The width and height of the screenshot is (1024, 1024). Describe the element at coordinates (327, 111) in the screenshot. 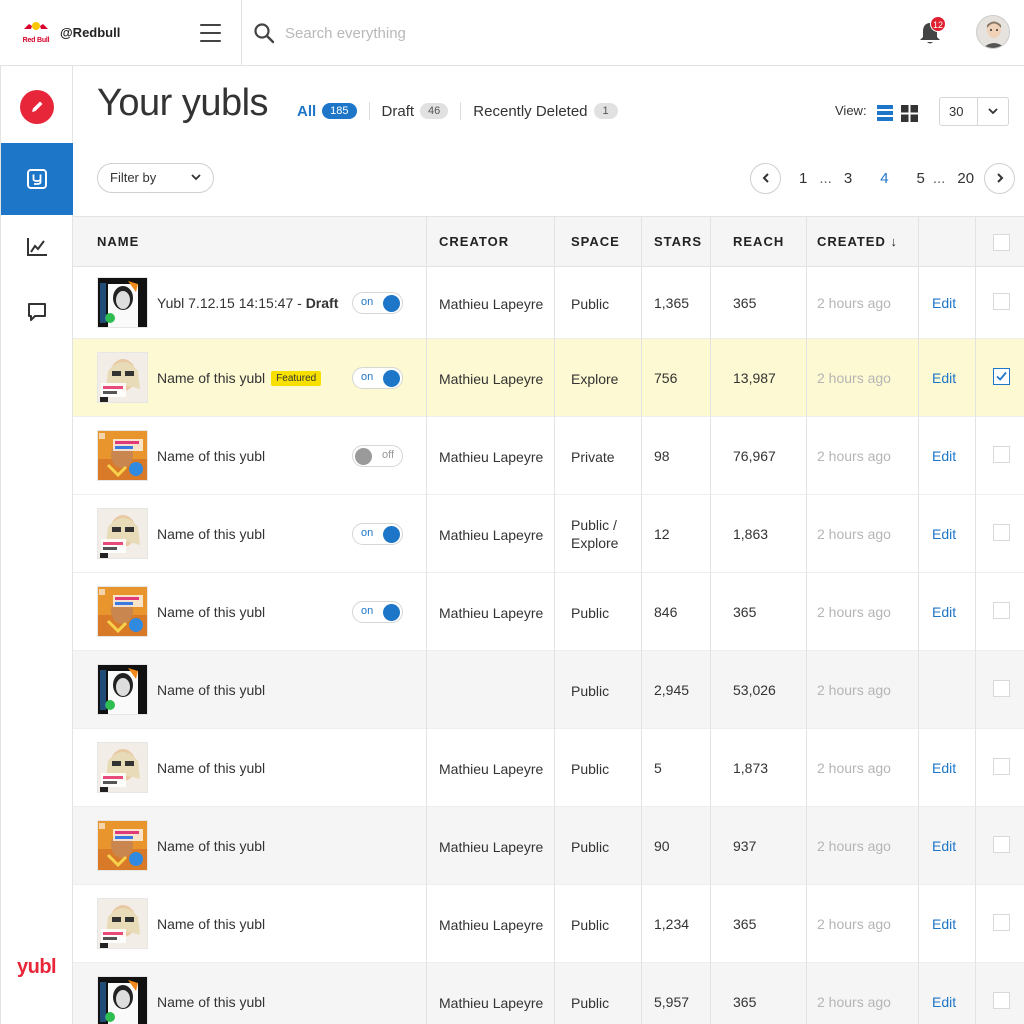

I see `tab-all: All 185` at that location.